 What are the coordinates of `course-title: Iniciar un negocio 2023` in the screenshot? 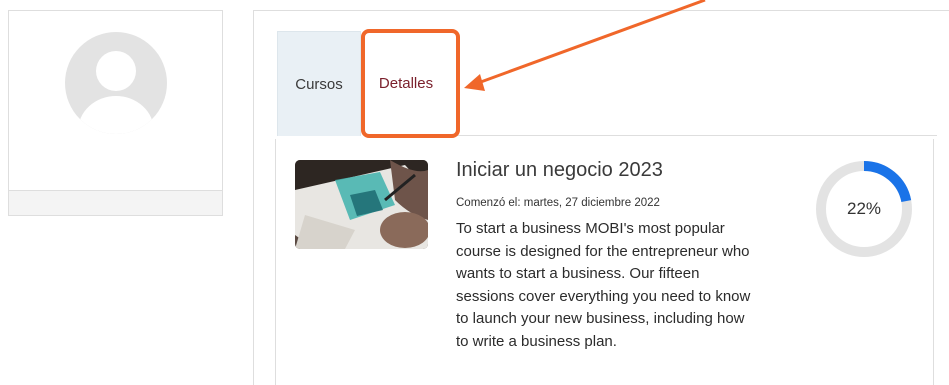 It's located at (559, 170).